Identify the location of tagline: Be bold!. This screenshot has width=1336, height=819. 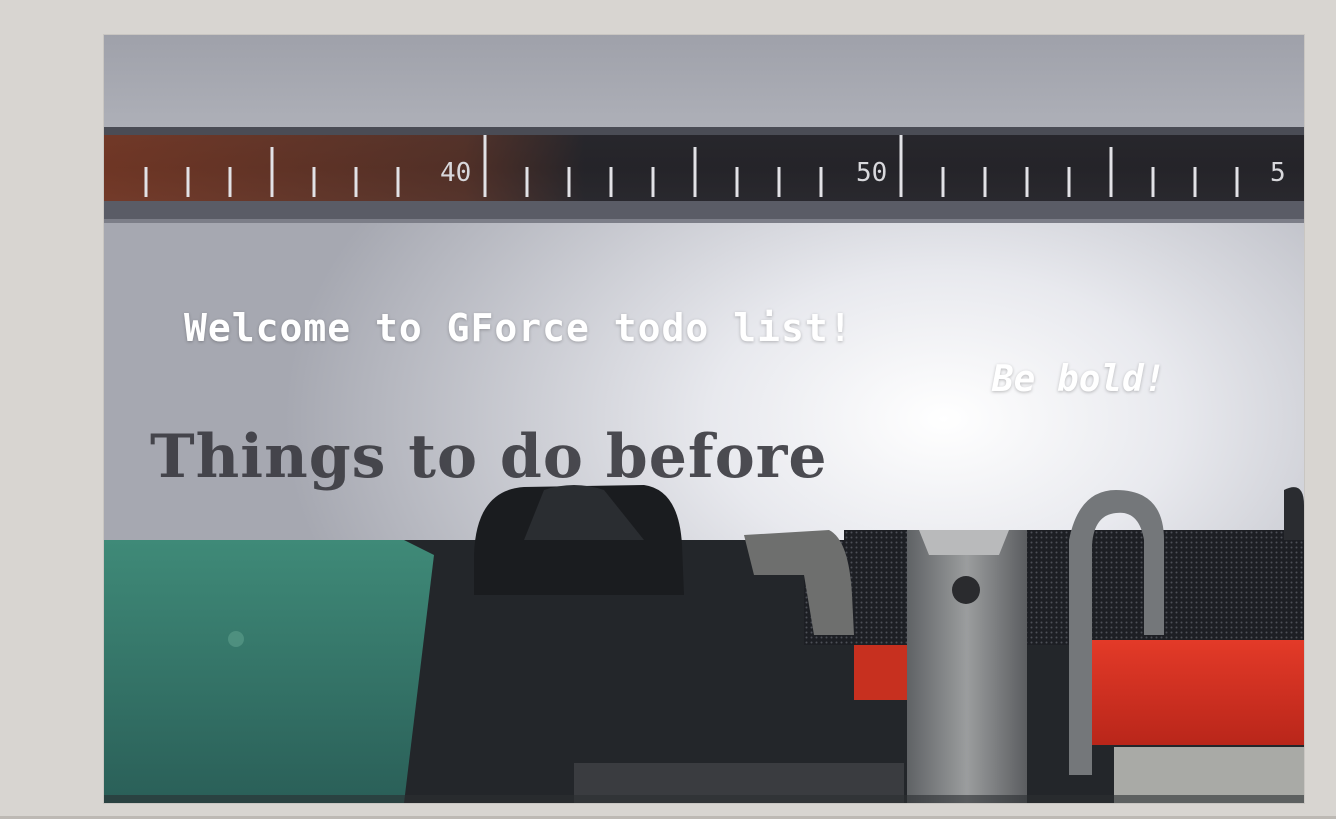
(1079, 379).